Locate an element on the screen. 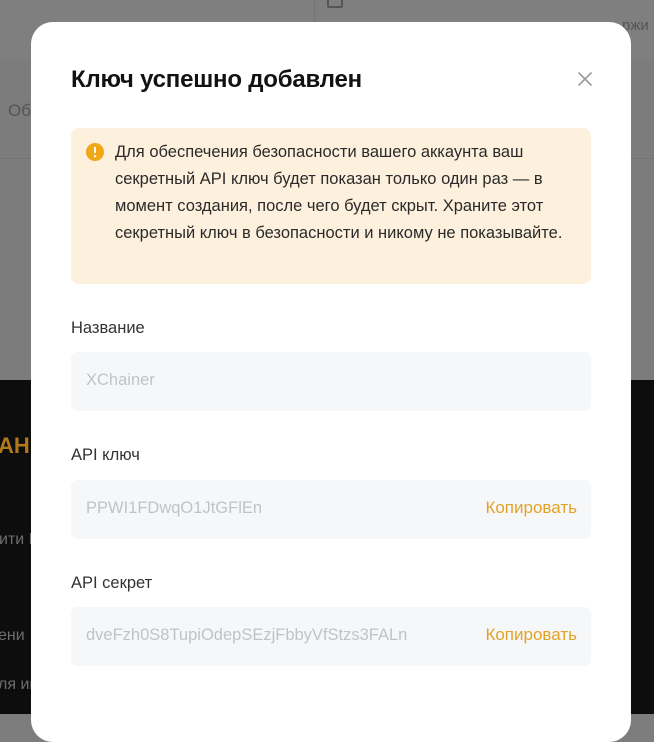  warning-icon is located at coordinates (95, 152).